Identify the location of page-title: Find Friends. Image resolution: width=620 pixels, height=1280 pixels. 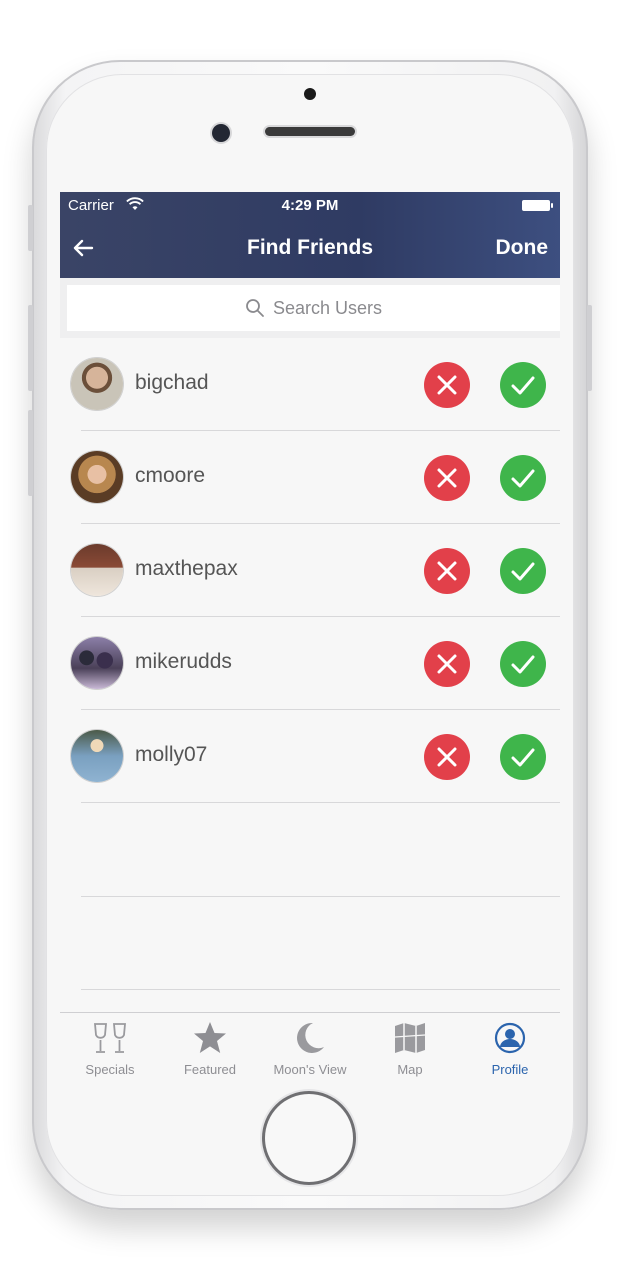
(310, 247).